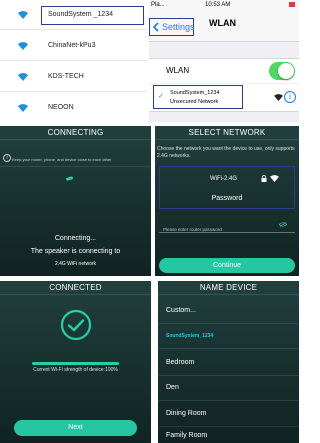  What do you see at coordinates (75, 133) in the screenshot?
I see `screen-title: CONNECTING` at bounding box center [75, 133].